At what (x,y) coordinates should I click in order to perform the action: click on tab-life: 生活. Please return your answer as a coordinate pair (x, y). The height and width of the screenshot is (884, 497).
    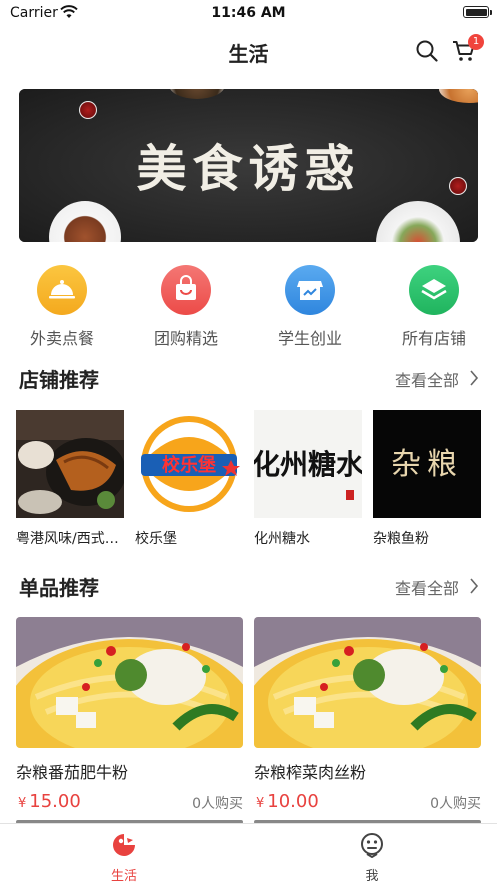
    Looking at the image, I should click on (124, 858).